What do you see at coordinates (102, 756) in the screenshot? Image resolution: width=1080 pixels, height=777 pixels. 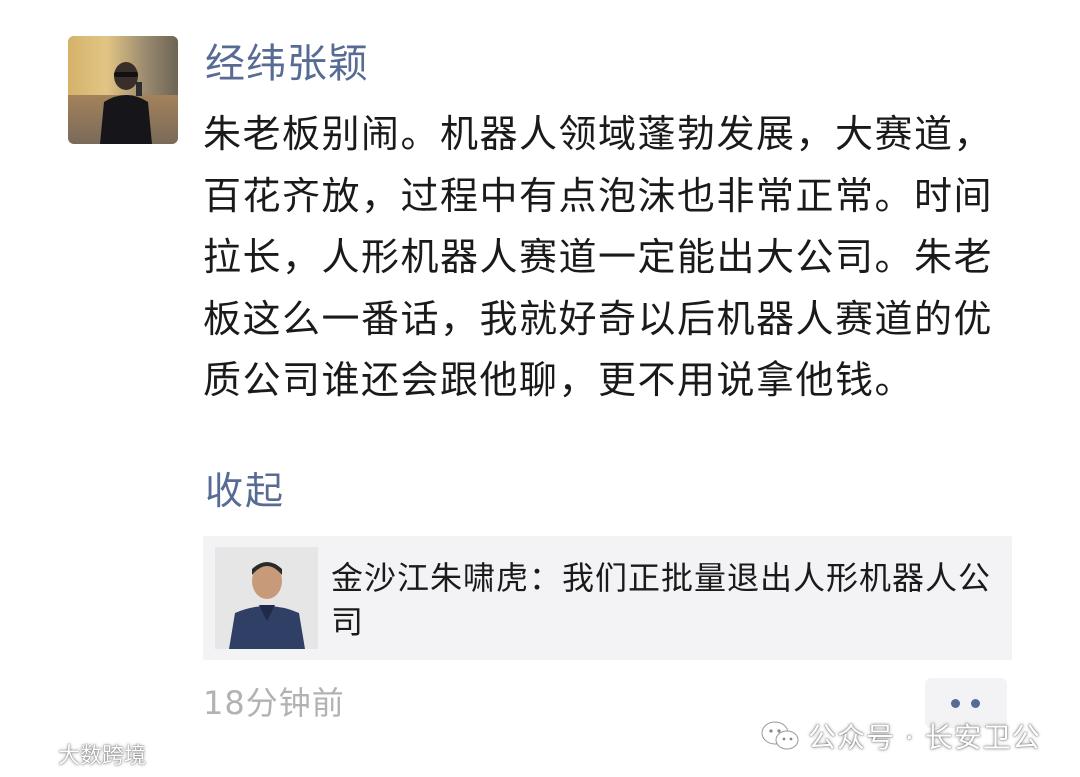 I see `bottom-watermark-text: 大数跨境` at bounding box center [102, 756].